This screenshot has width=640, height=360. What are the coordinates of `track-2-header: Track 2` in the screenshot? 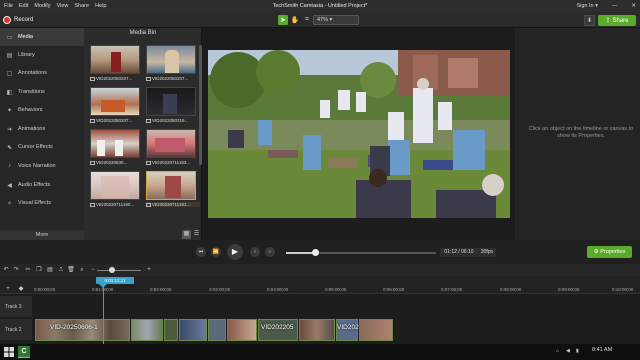 It's located at (16, 330).